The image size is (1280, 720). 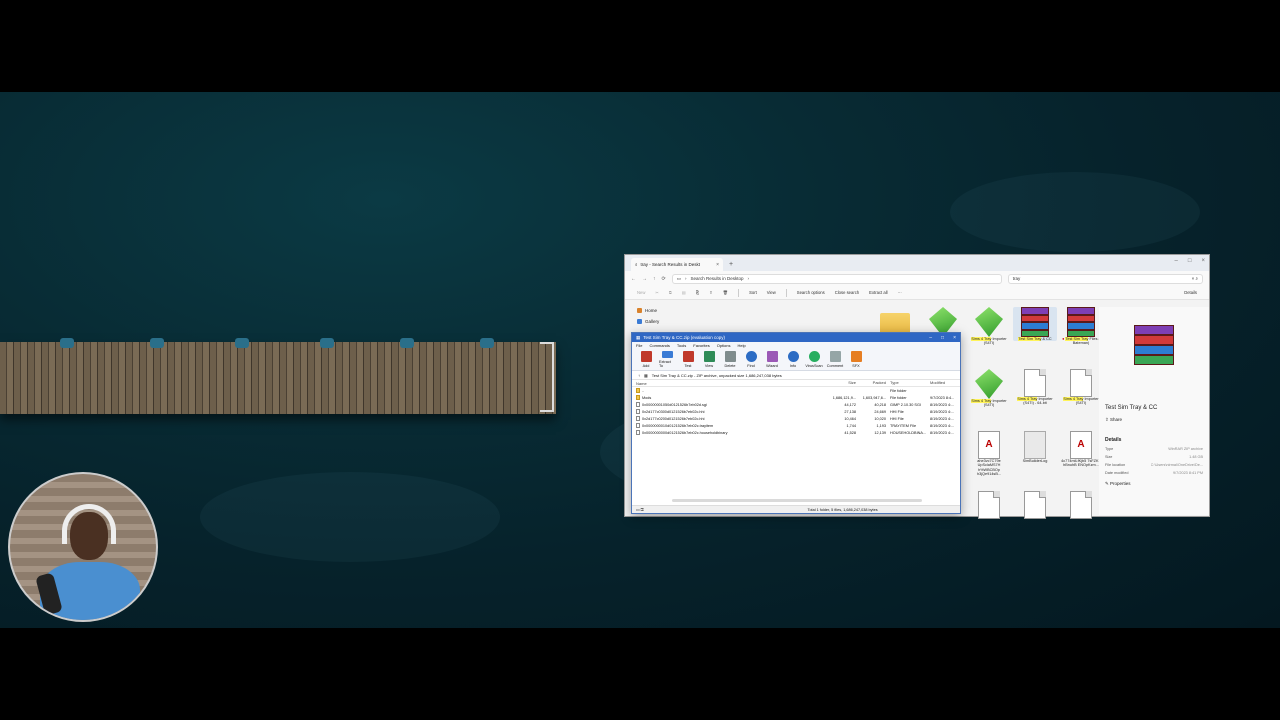 What do you see at coordinates (1016, 278) in the screenshot?
I see `search-value: tray` at bounding box center [1016, 278].